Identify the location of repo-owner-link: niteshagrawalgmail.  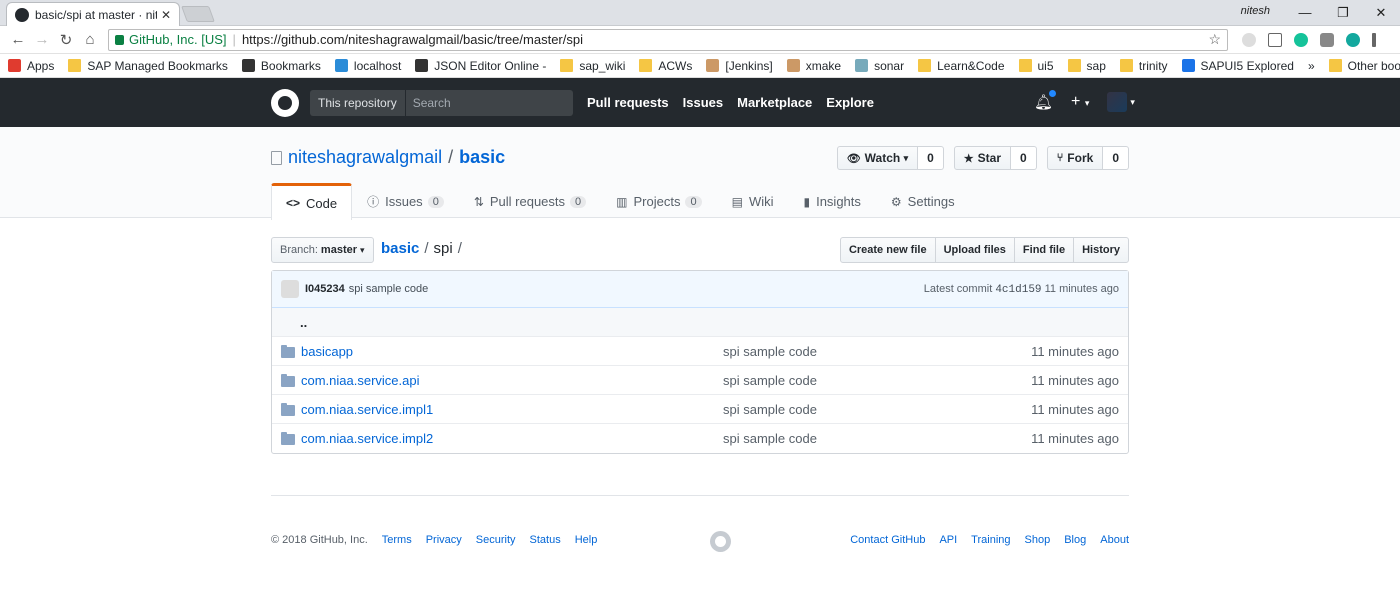
(365, 157).